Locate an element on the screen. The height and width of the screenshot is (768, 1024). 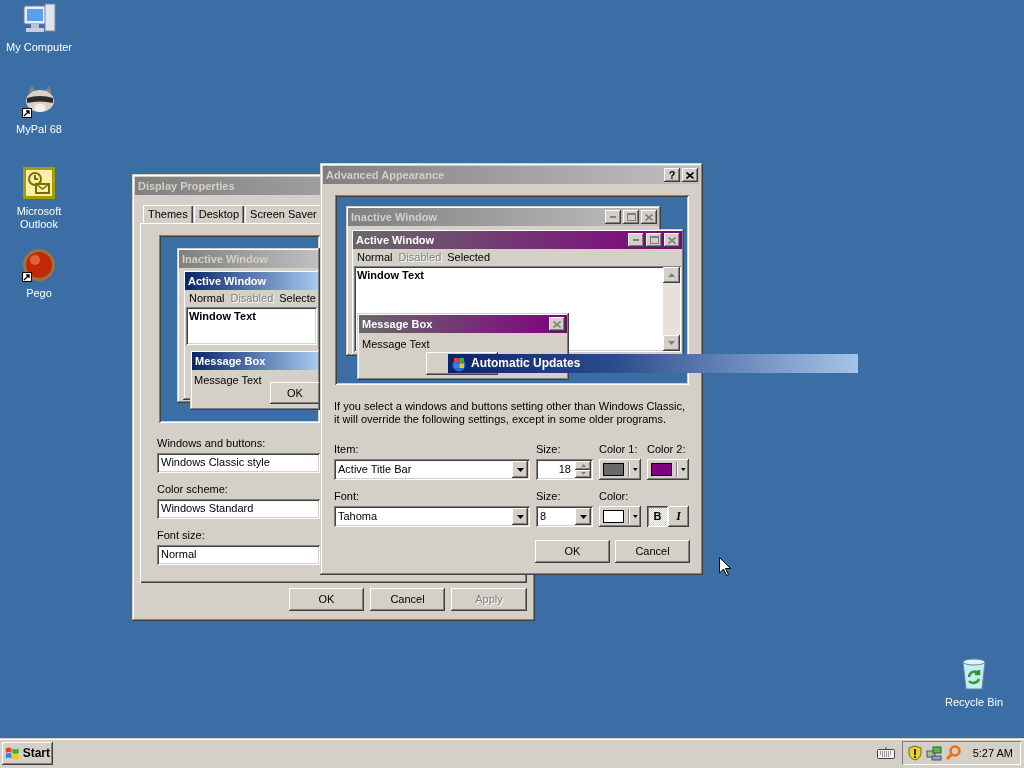
scroll-up-button is located at coordinates (671, 275).